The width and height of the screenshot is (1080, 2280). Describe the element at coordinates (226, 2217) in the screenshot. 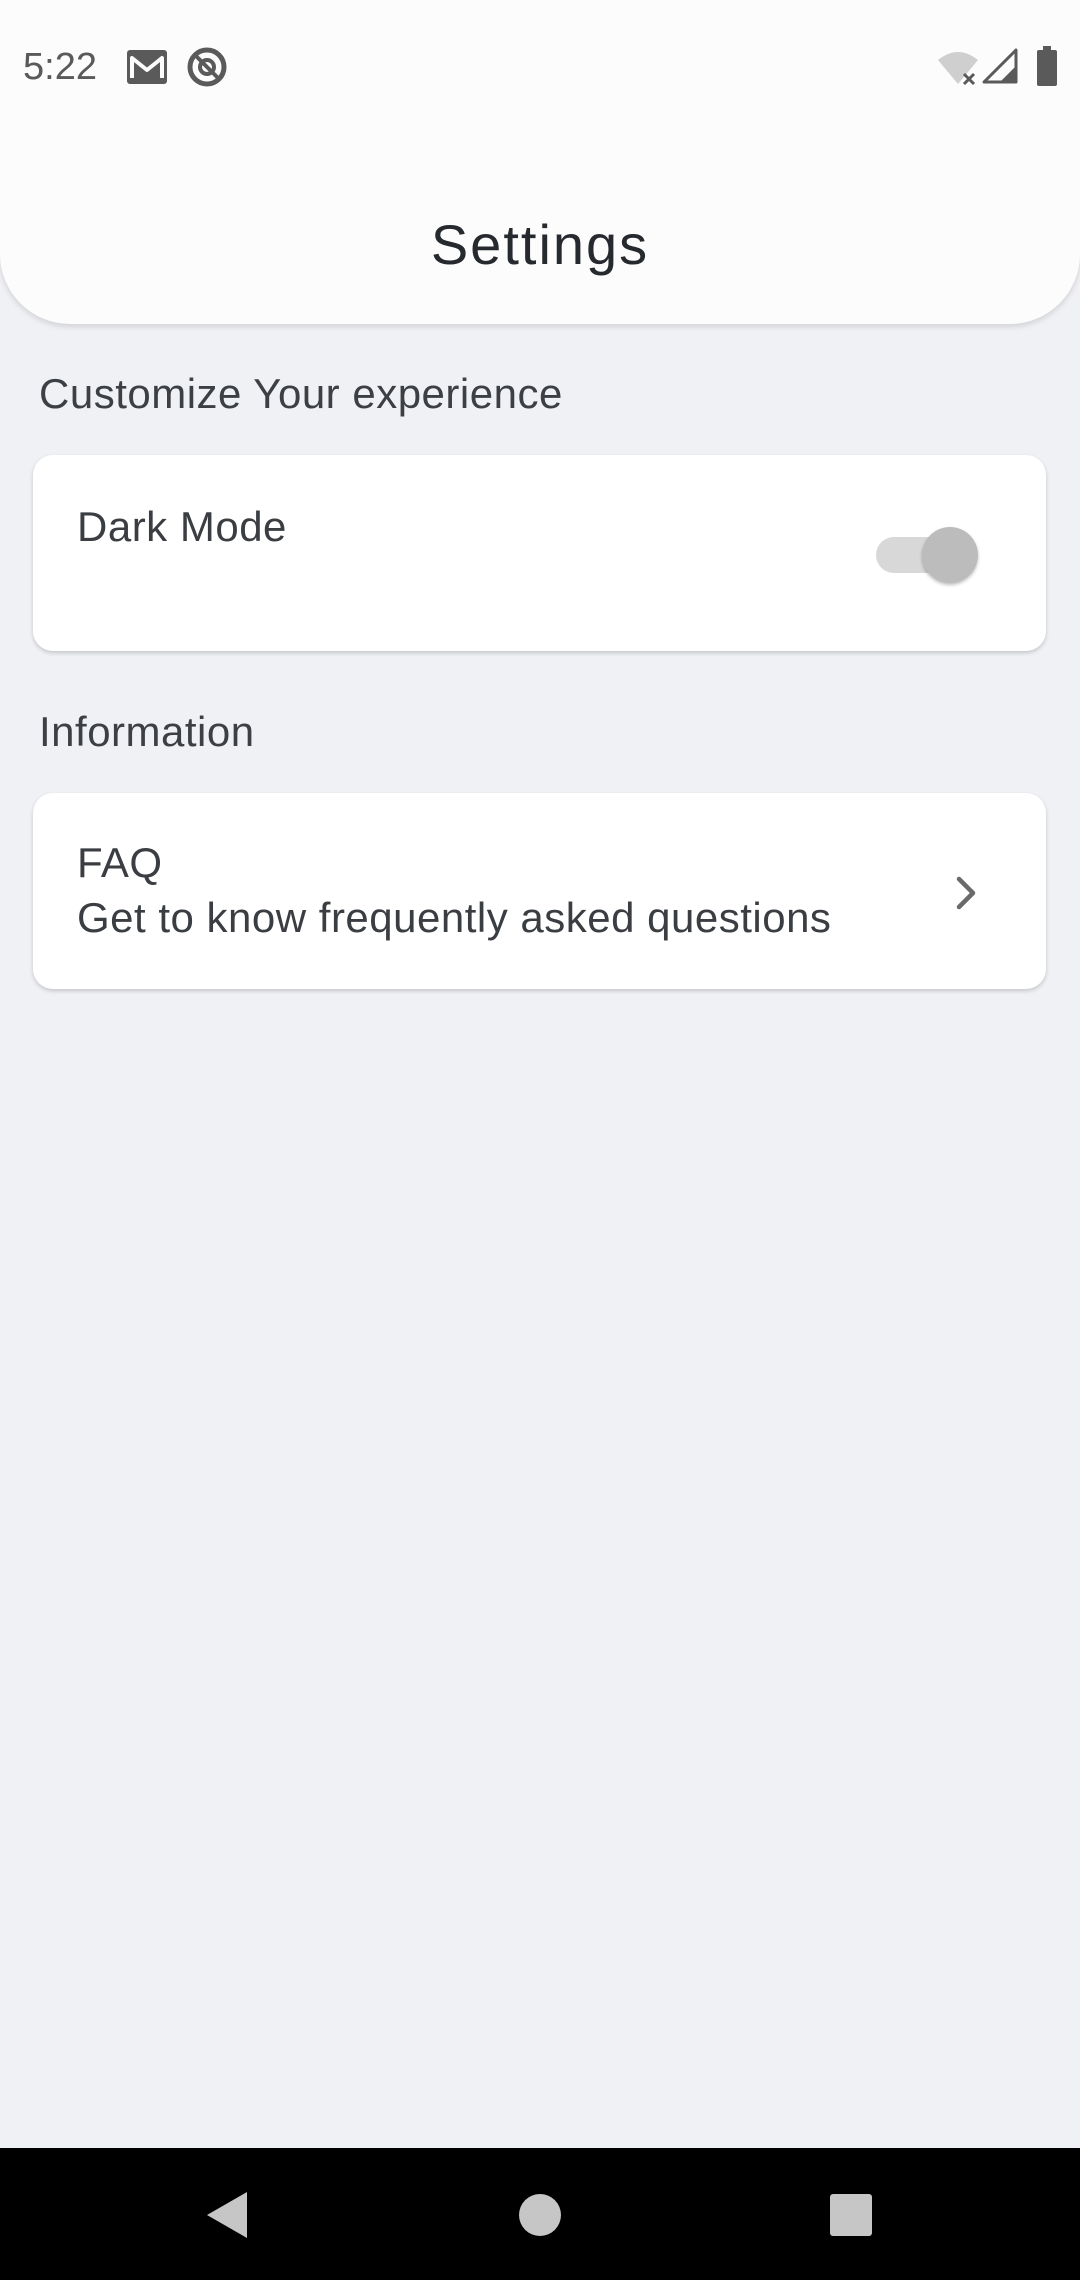

I see `back-icon` at that location.